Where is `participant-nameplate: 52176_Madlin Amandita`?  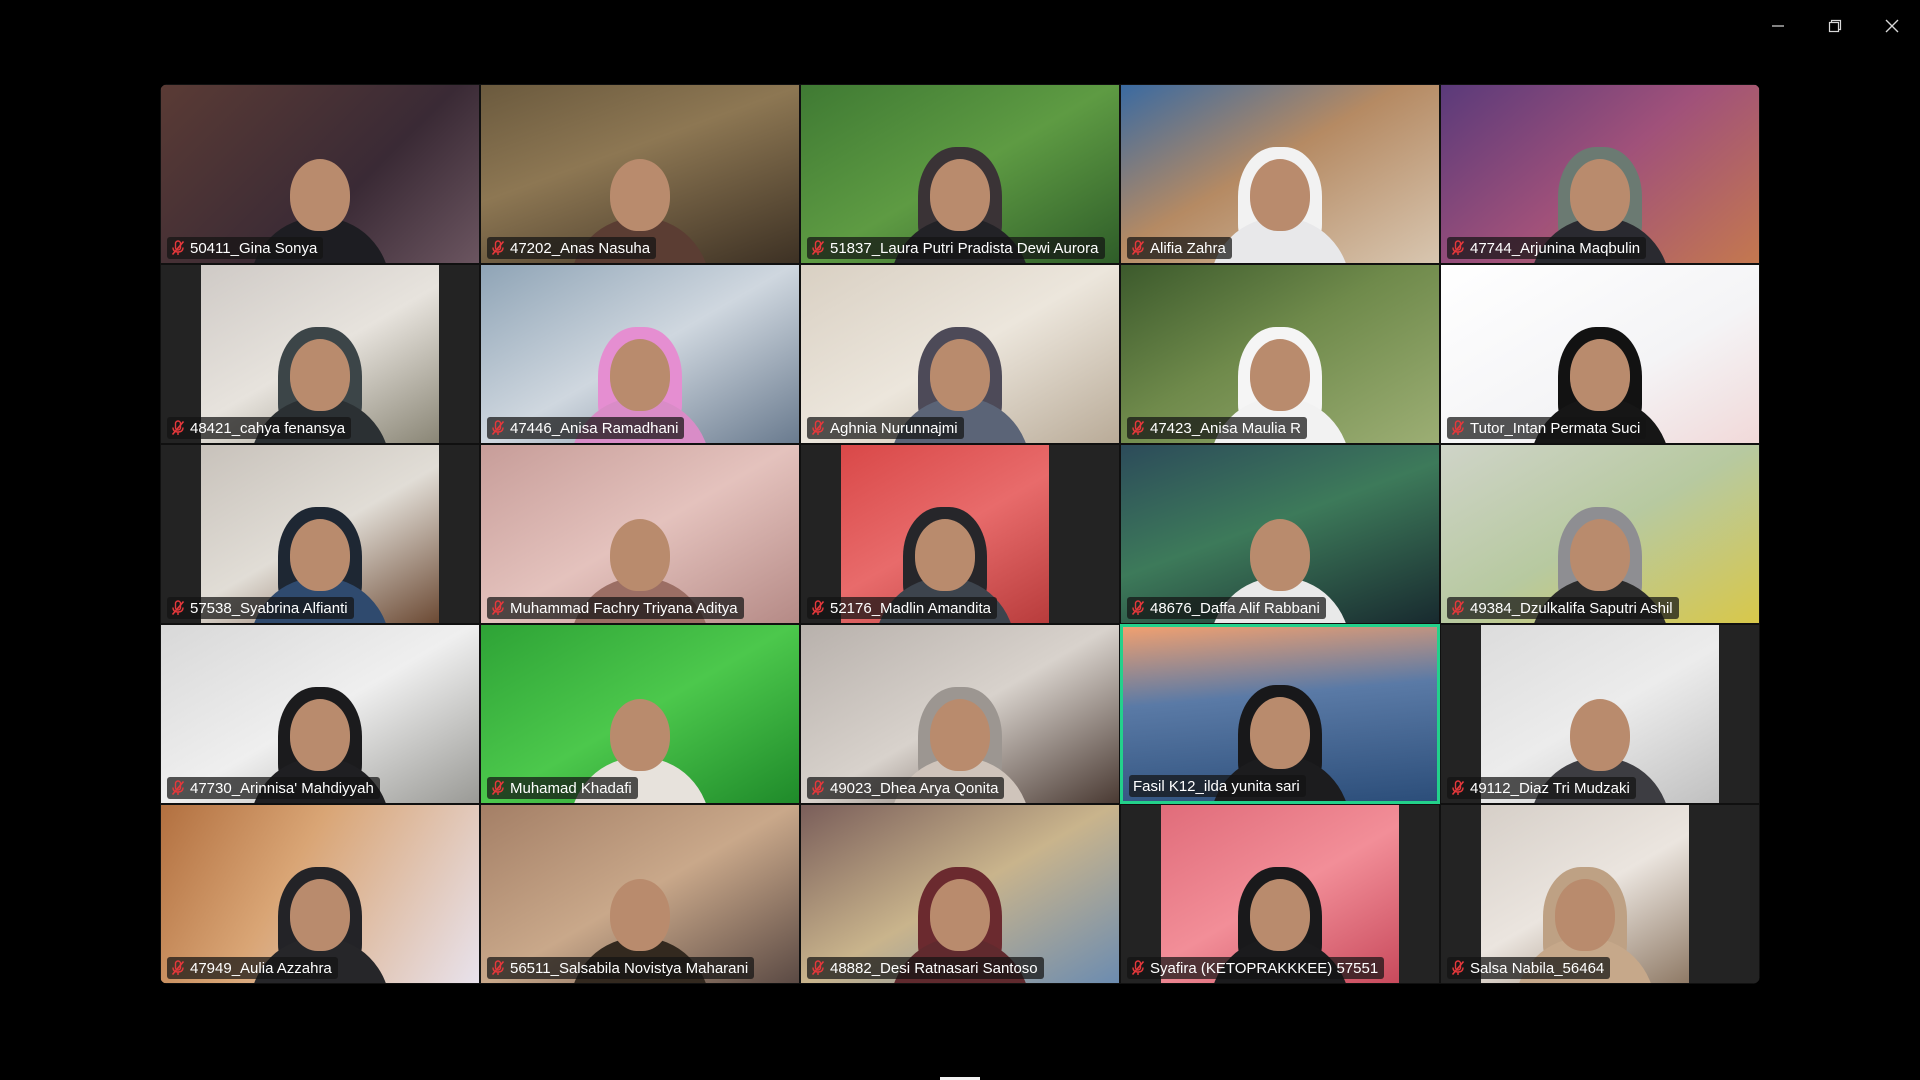
participant-nameplate: 52176_Madlin Amandita is located at coordinates (902, 608).